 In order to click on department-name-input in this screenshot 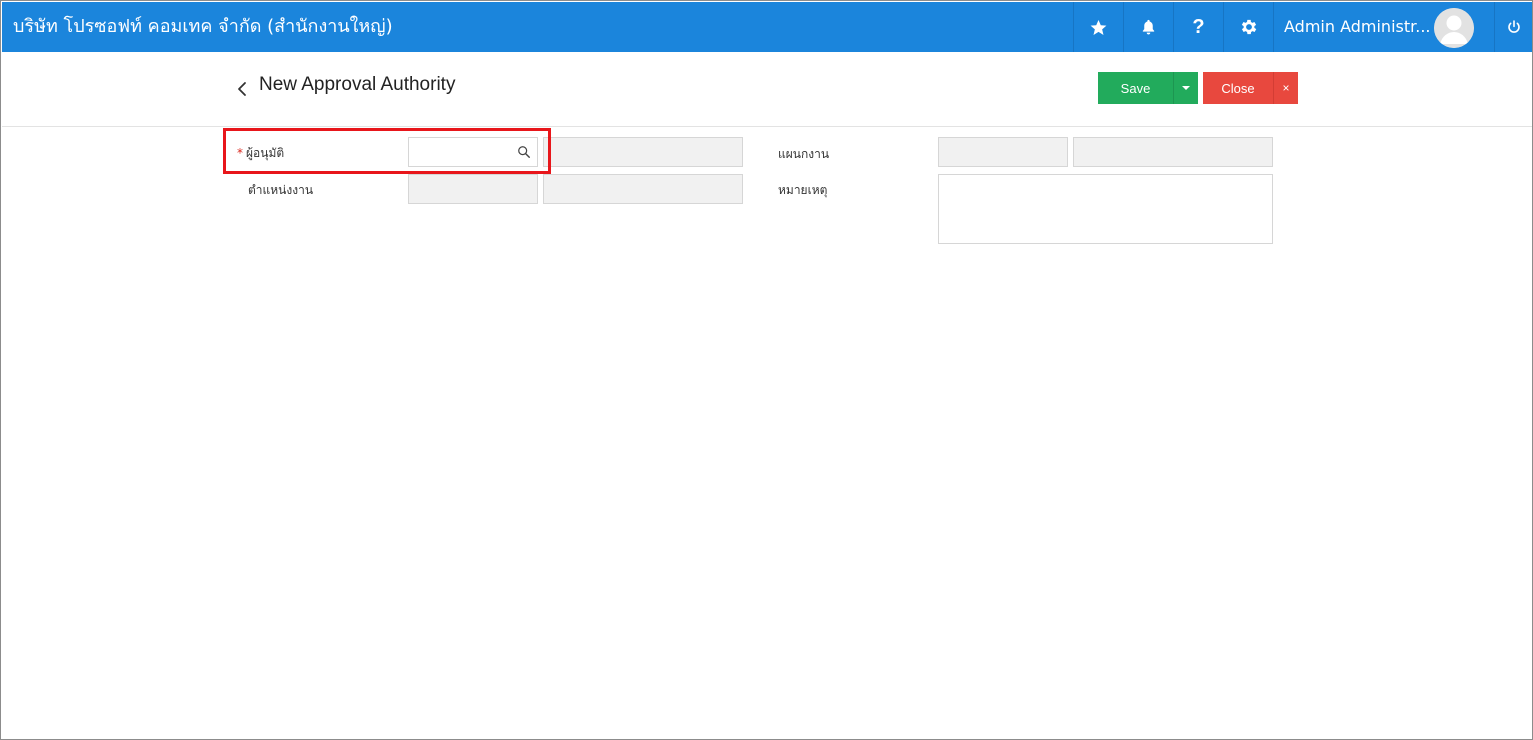, I will do `click(1173, 152)`.